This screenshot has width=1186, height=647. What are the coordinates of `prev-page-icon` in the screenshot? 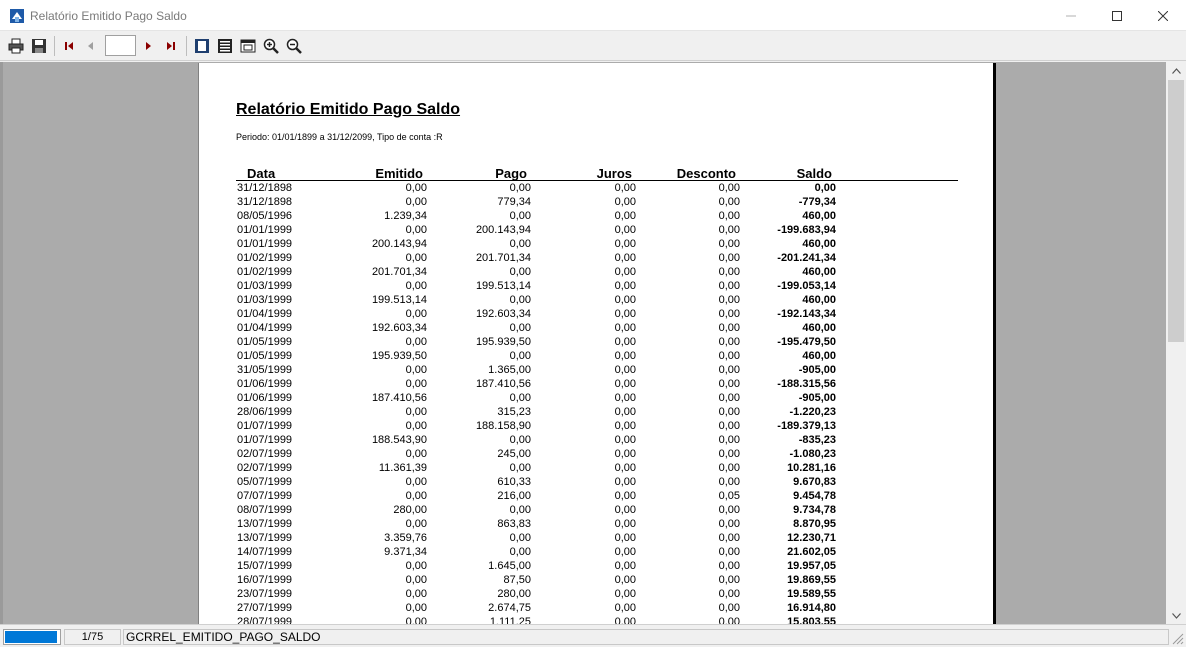 It's located at (90, 46).